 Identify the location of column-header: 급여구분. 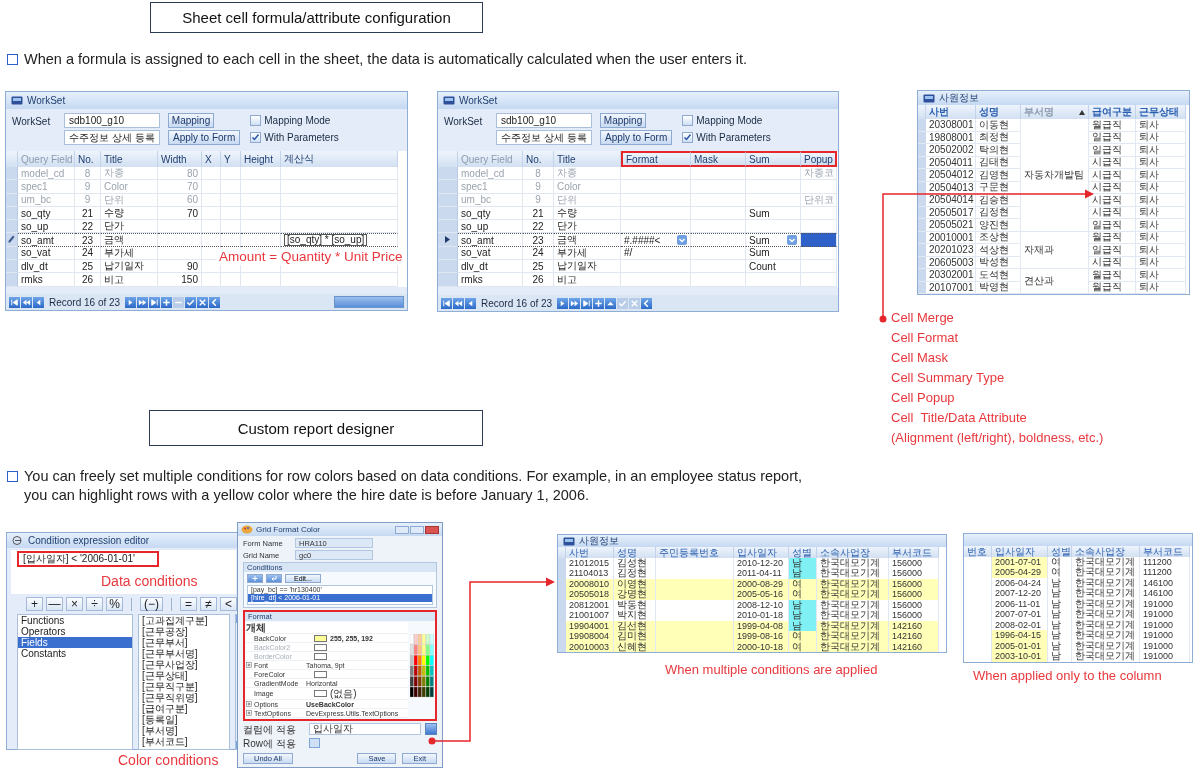
(1112, 112).